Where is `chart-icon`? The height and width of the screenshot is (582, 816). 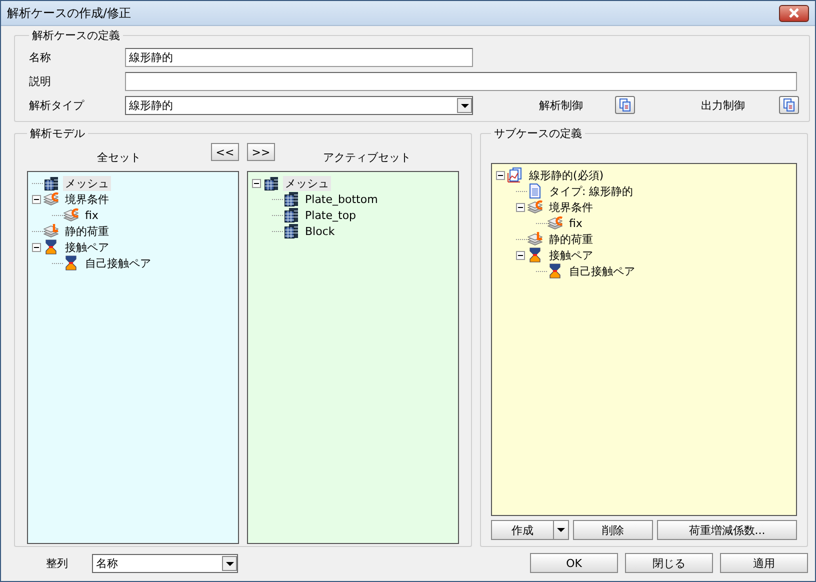 chart-icon is located at coordinates (515, 175).